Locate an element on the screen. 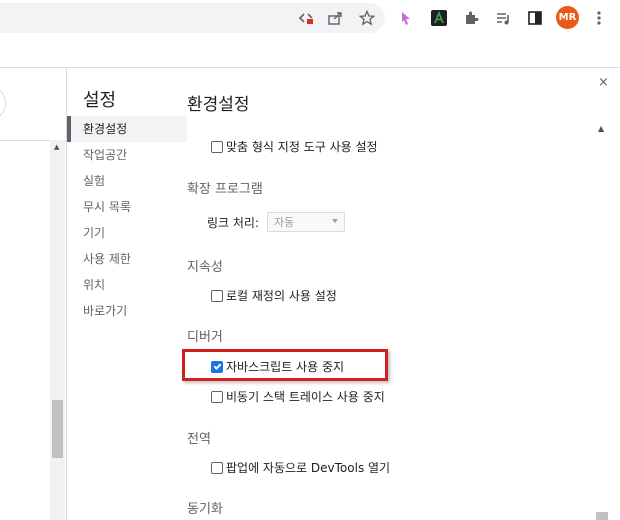 The width and height of the screenshot is (620, 520). underlying-page-scroll-thumb is located at coordinates (57, 429).